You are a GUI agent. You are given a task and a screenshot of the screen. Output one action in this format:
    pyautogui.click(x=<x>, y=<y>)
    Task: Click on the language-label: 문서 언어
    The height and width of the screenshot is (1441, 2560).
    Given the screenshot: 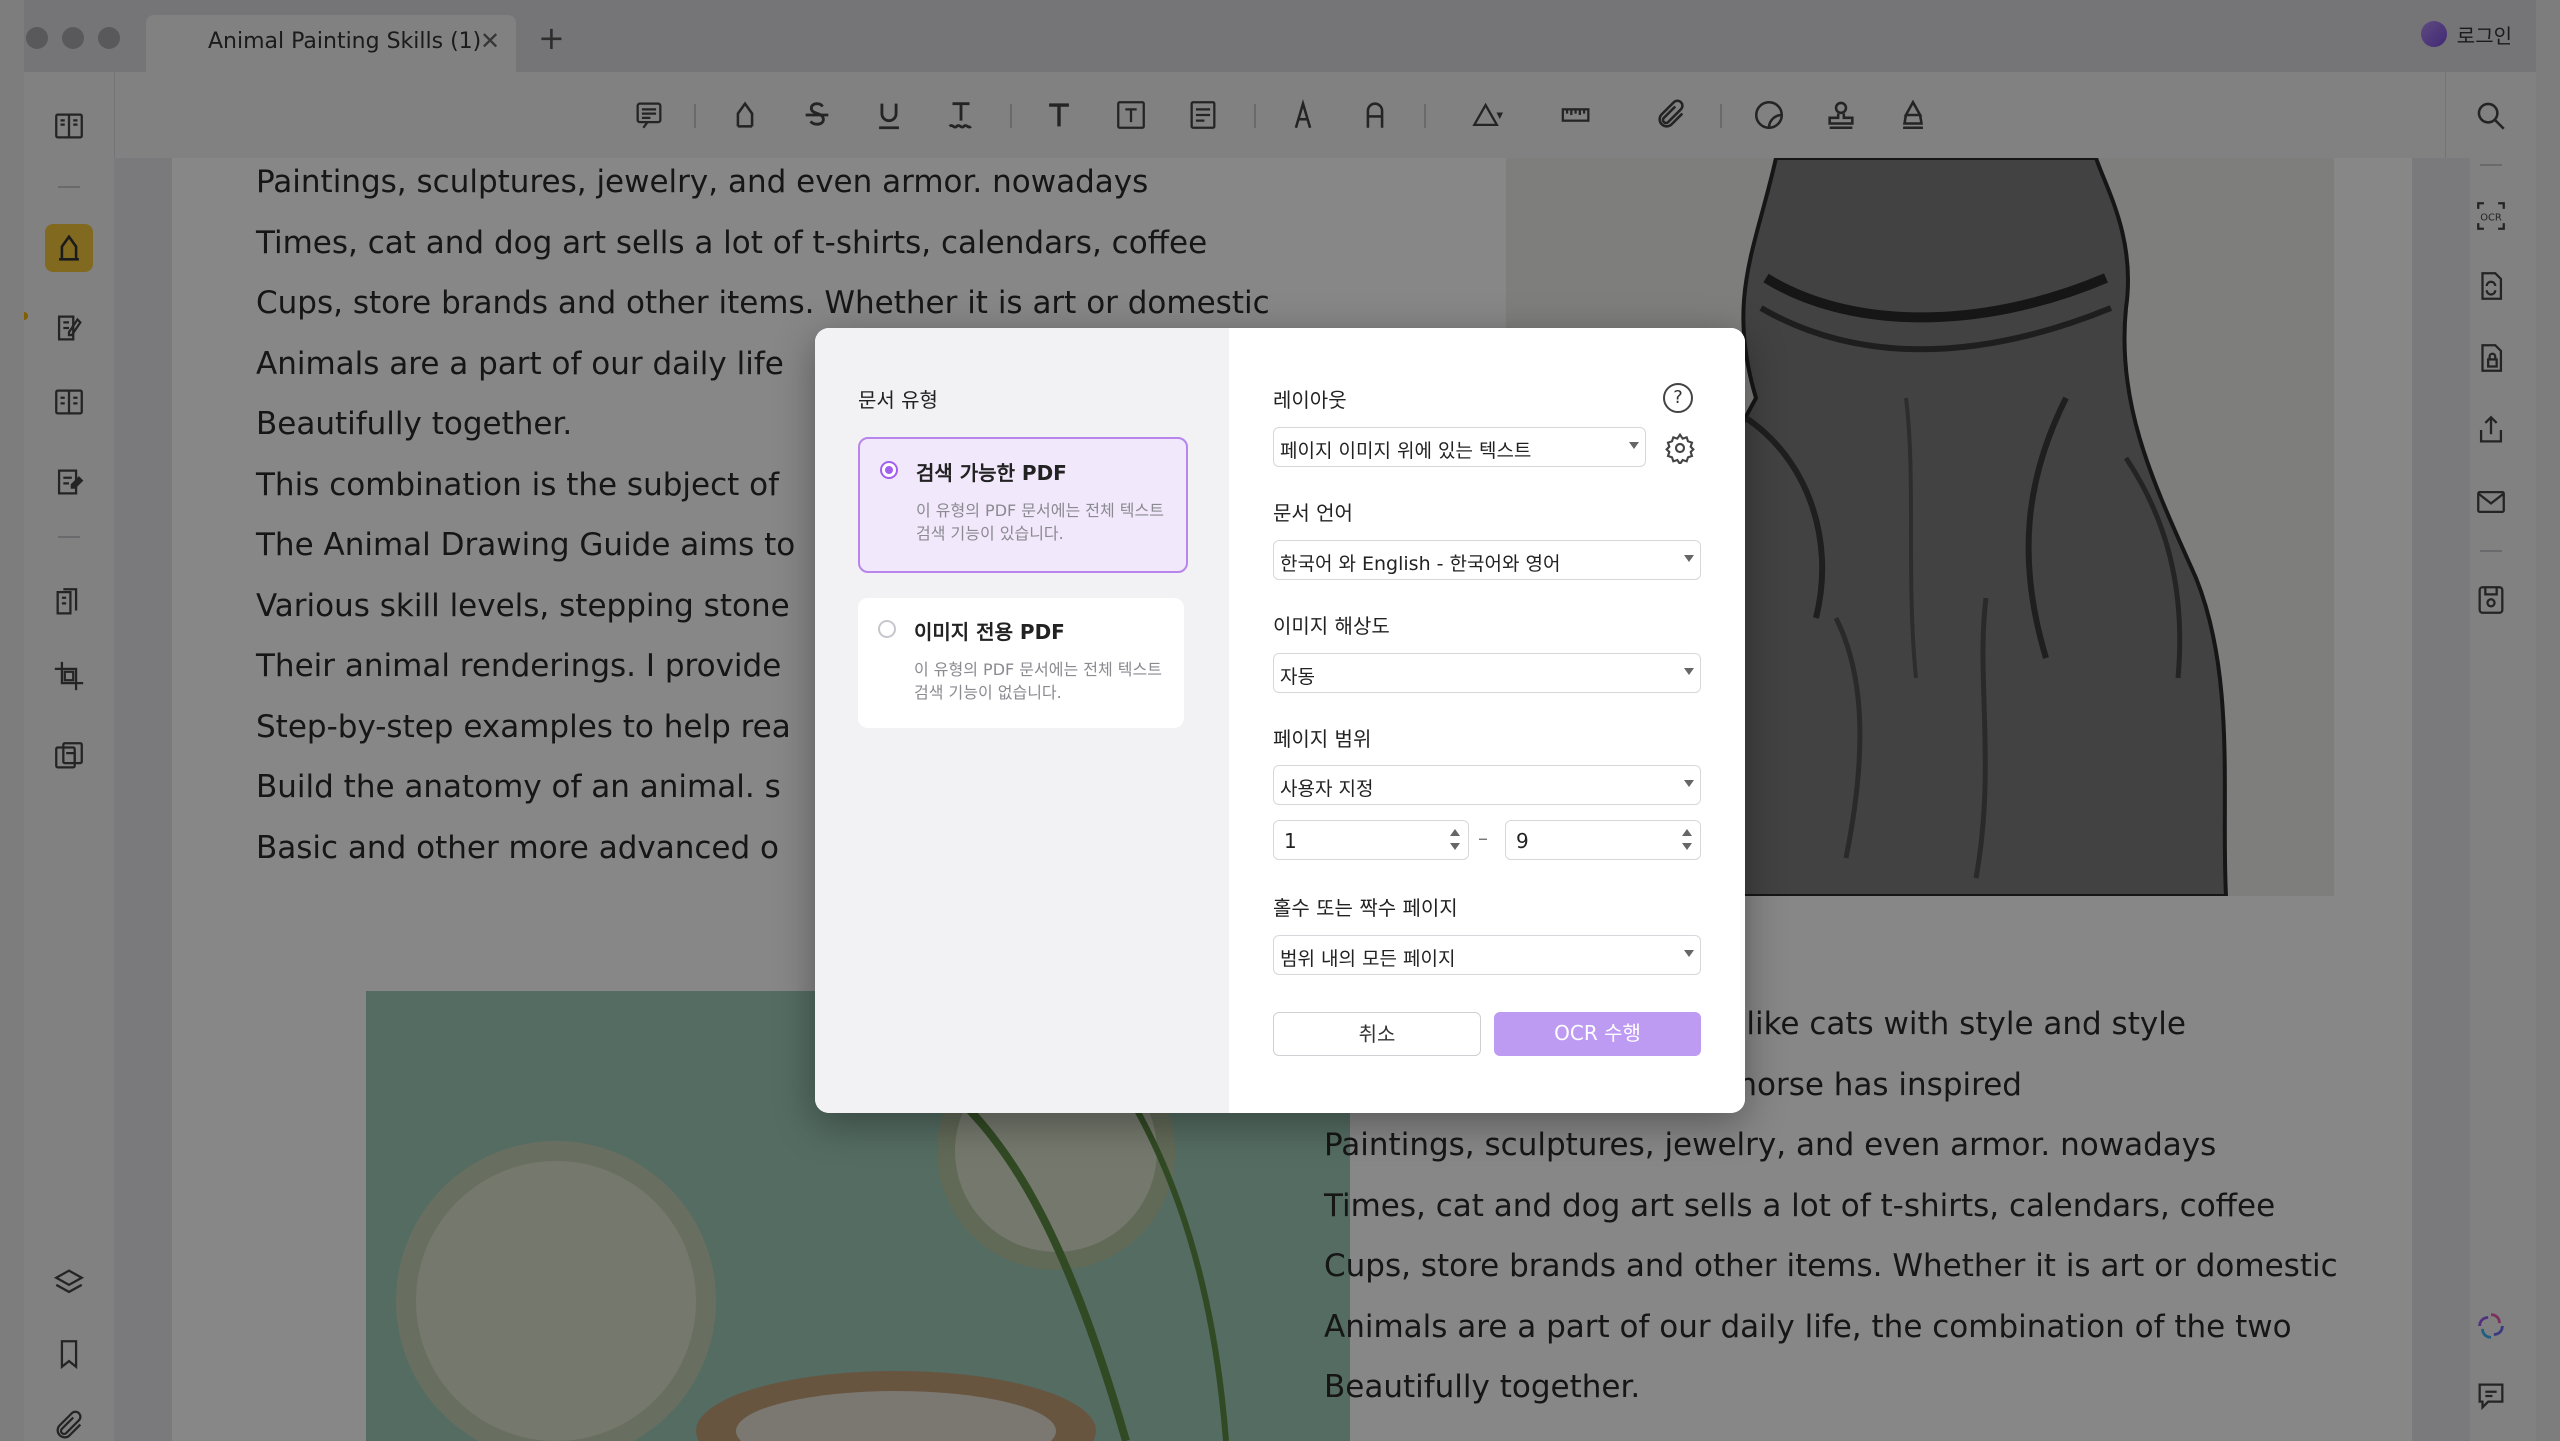 What is the action you would take?
    pyautogui.click(x=1313, y=513)
    